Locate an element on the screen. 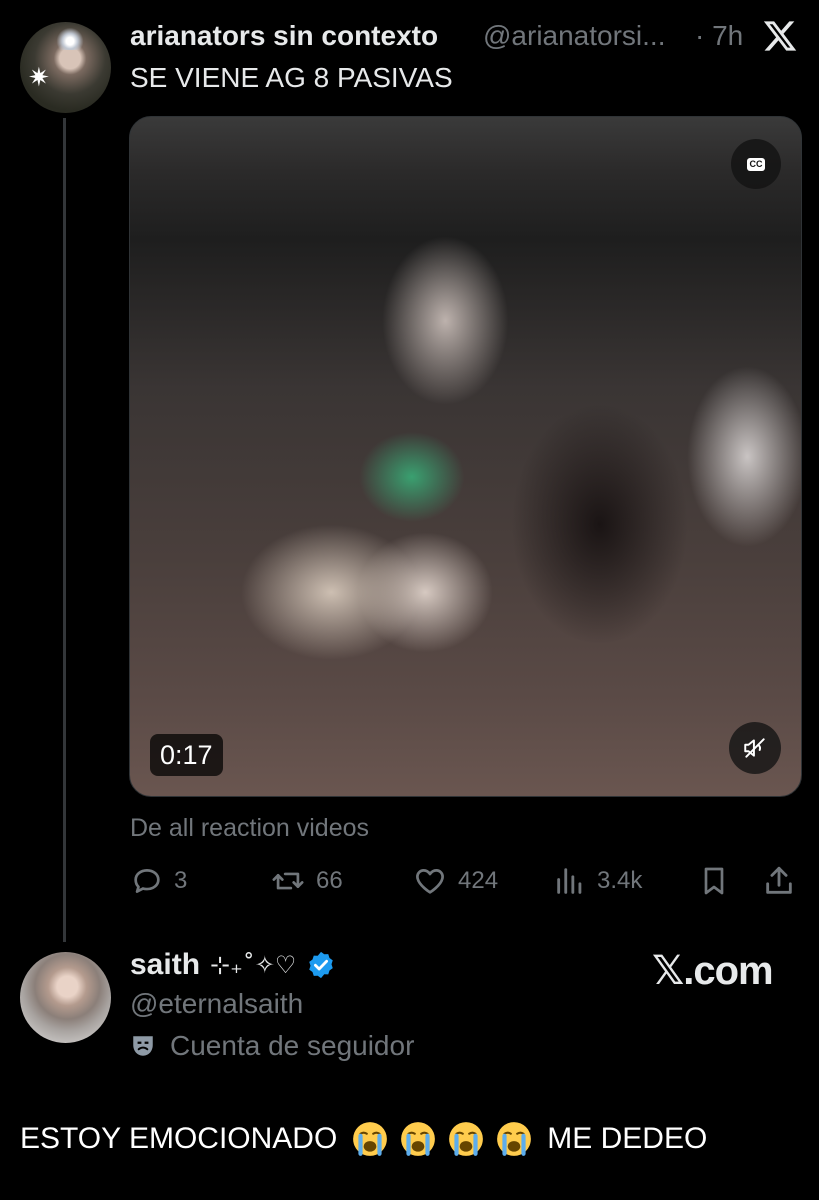 The height and width of the screenshot is (1200, 819). repost-icon is located at coordinates (288, 881).